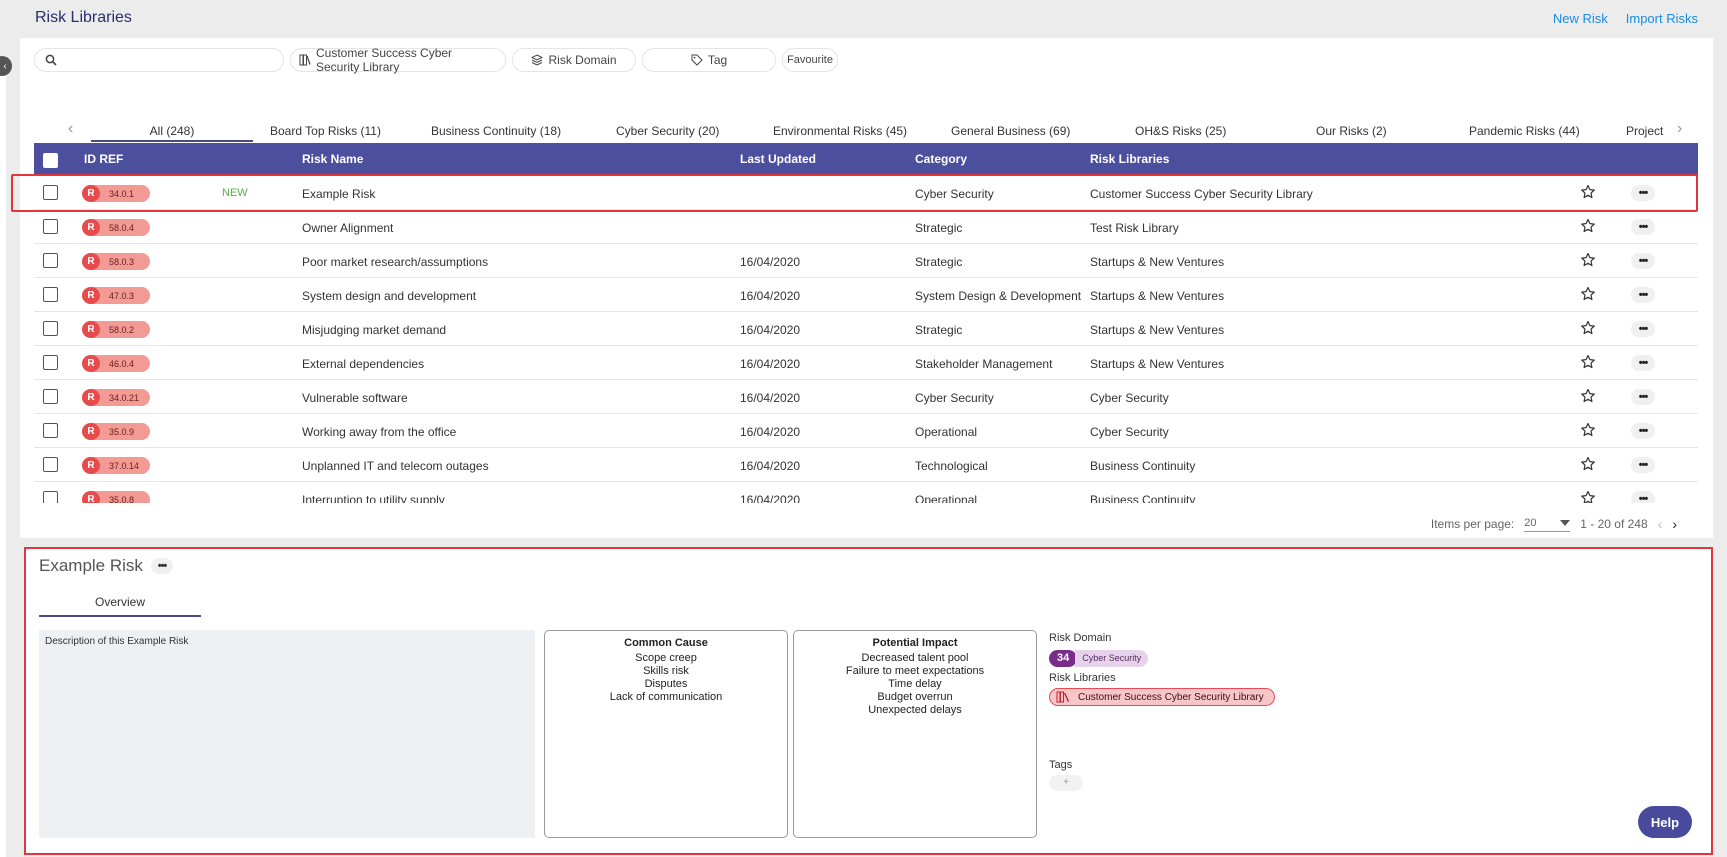 The width and height of the screenshot is (1727, 857). Describe the element at coordinates (116, 193) in the screenshot. I see `id-ref-badge: R 34.0.1` at that location.